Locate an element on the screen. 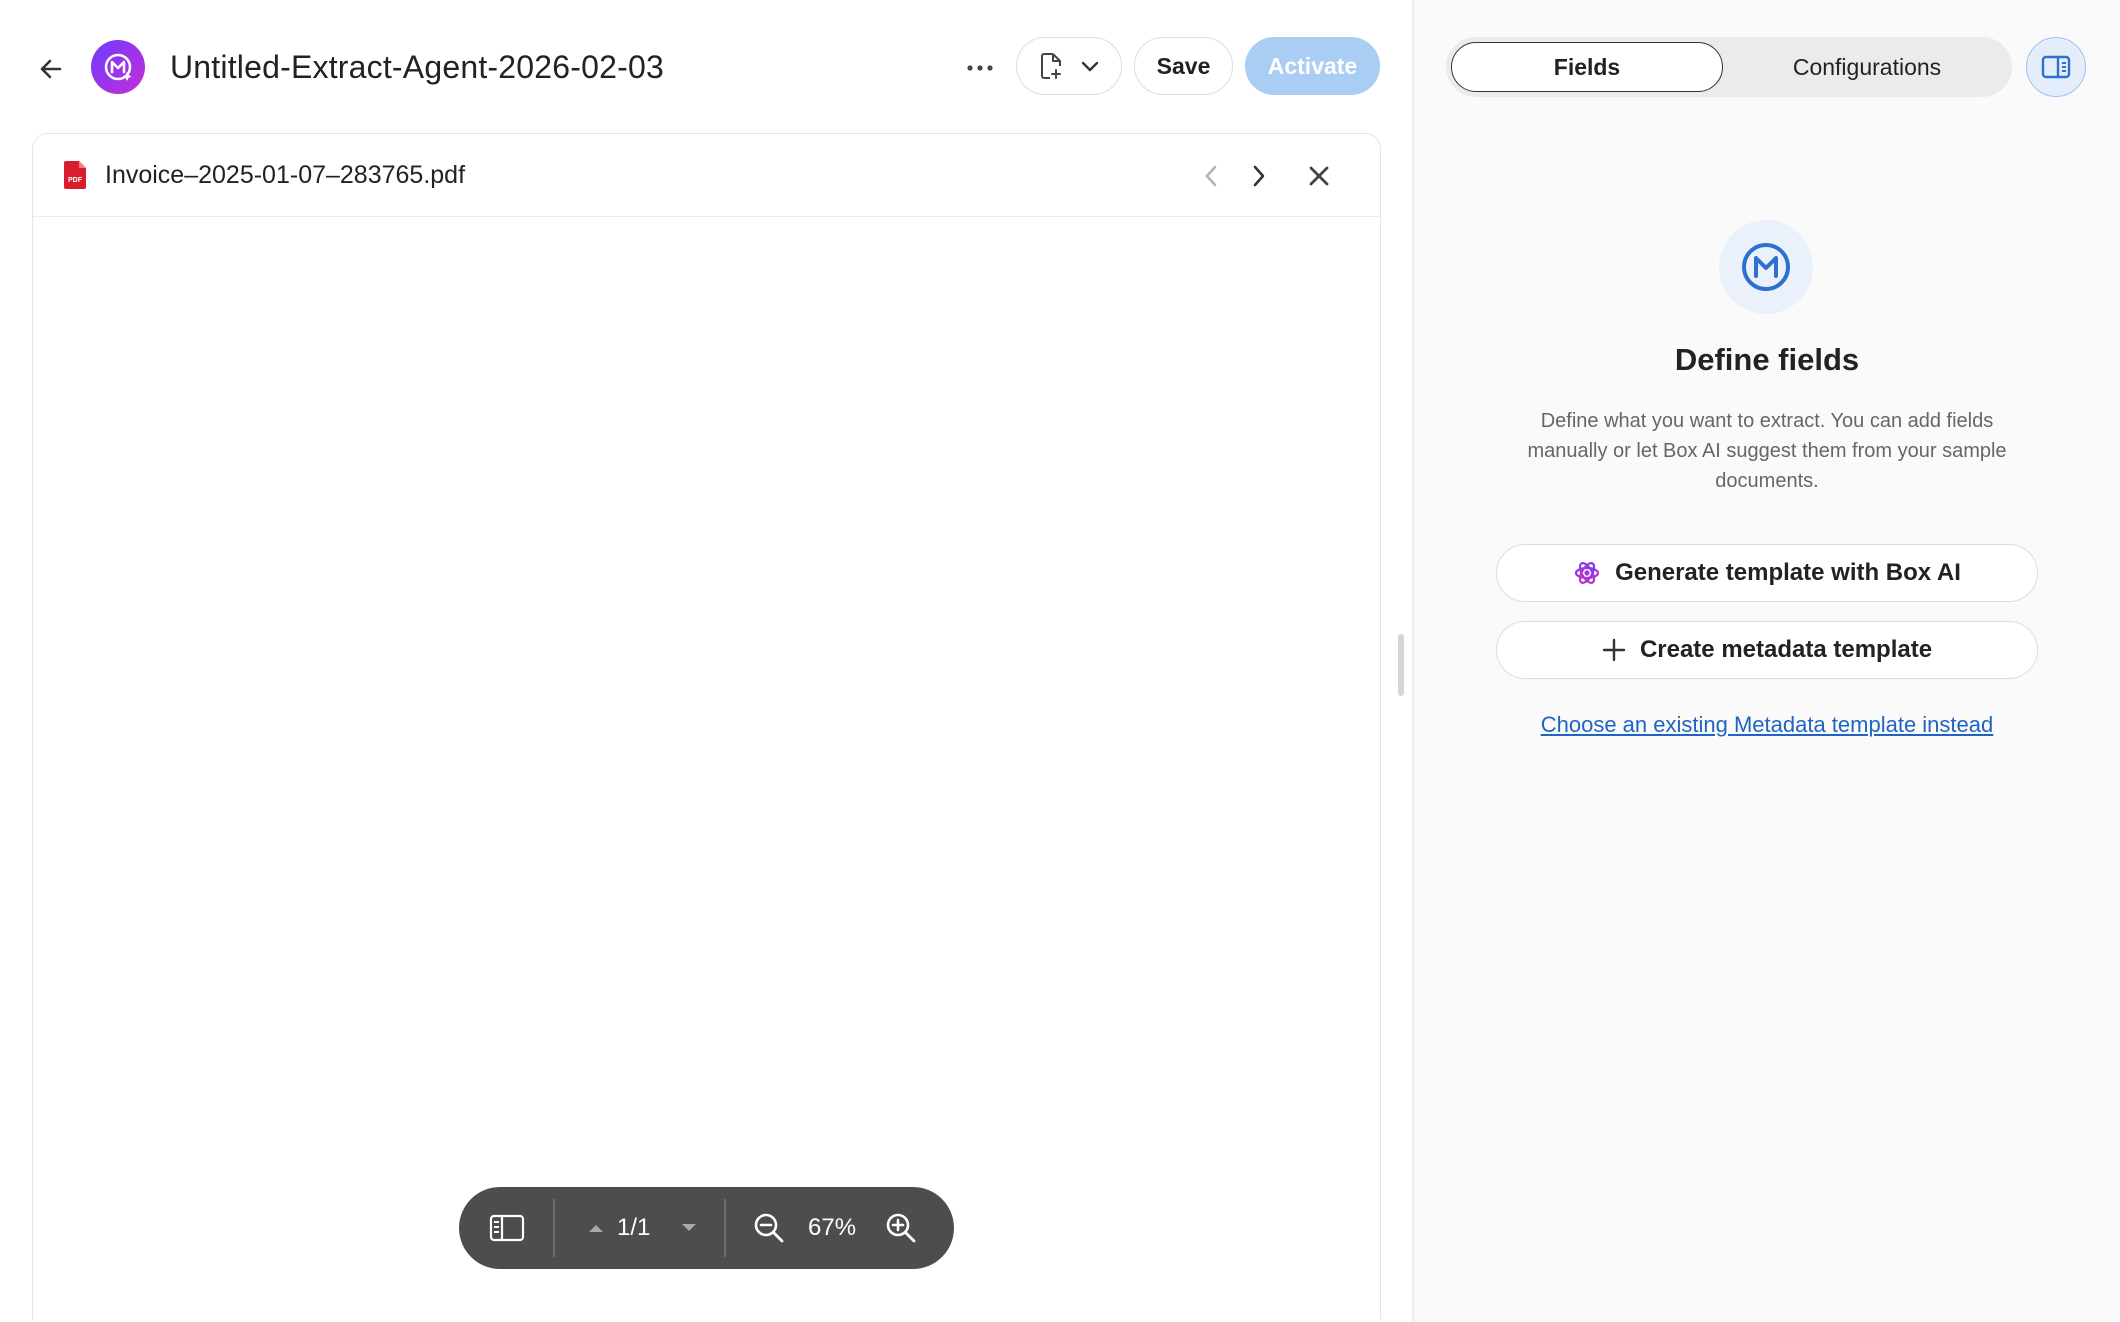 This screenshot has height=1322, width=2120. create-template-label: Create metadata template is located at coordinates (1786, 649).